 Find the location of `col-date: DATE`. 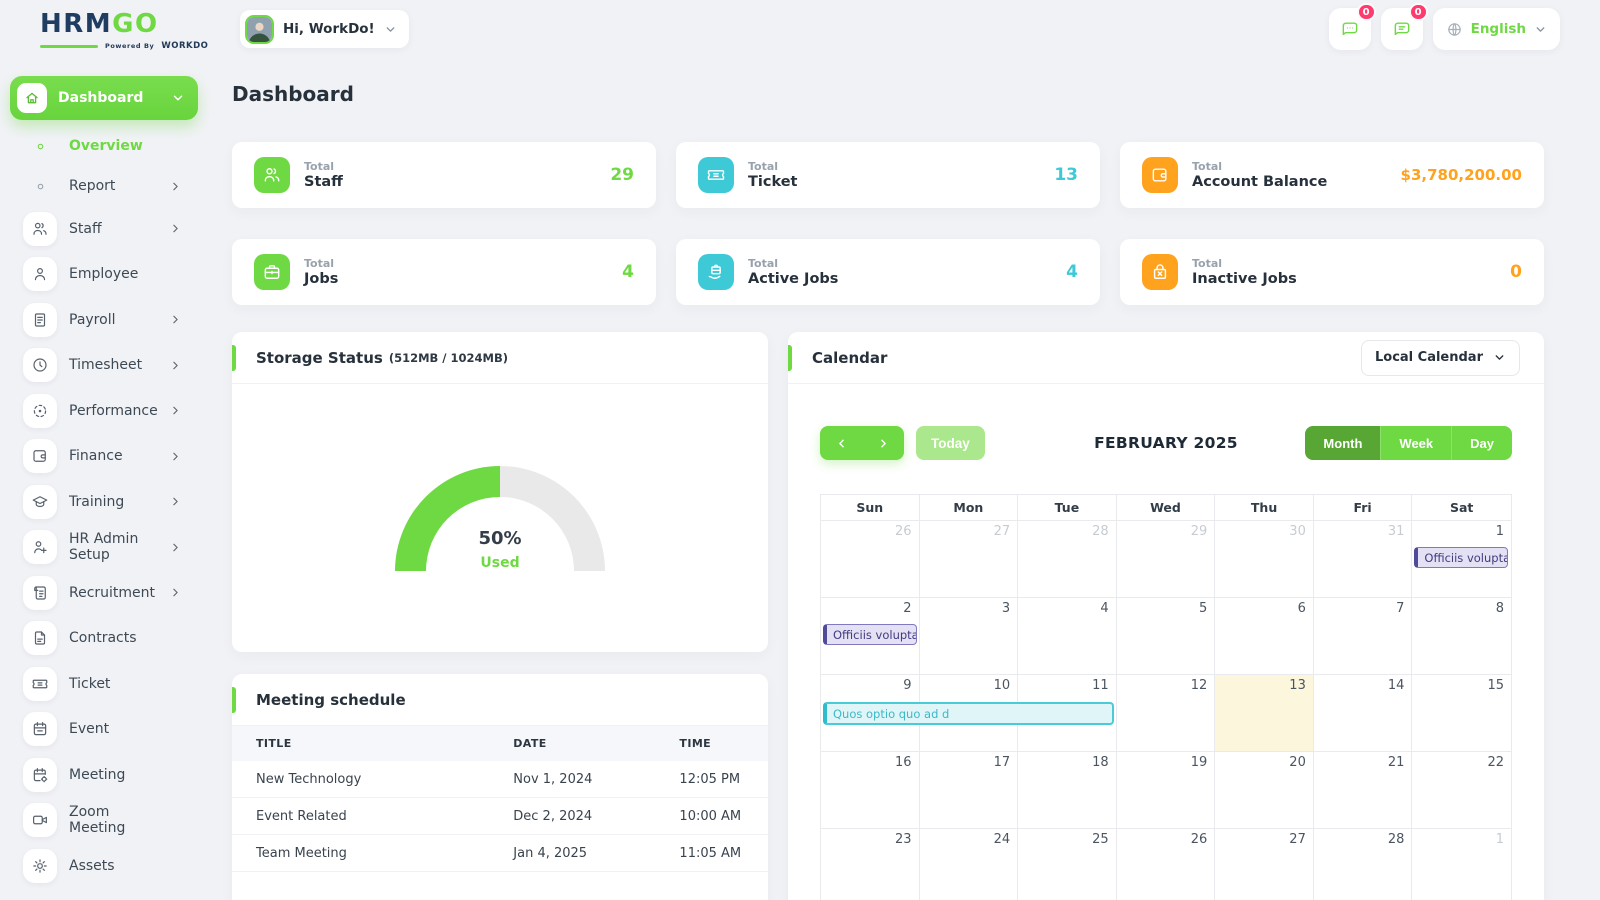

col-date: DATE is located at coordinates (572, 743).